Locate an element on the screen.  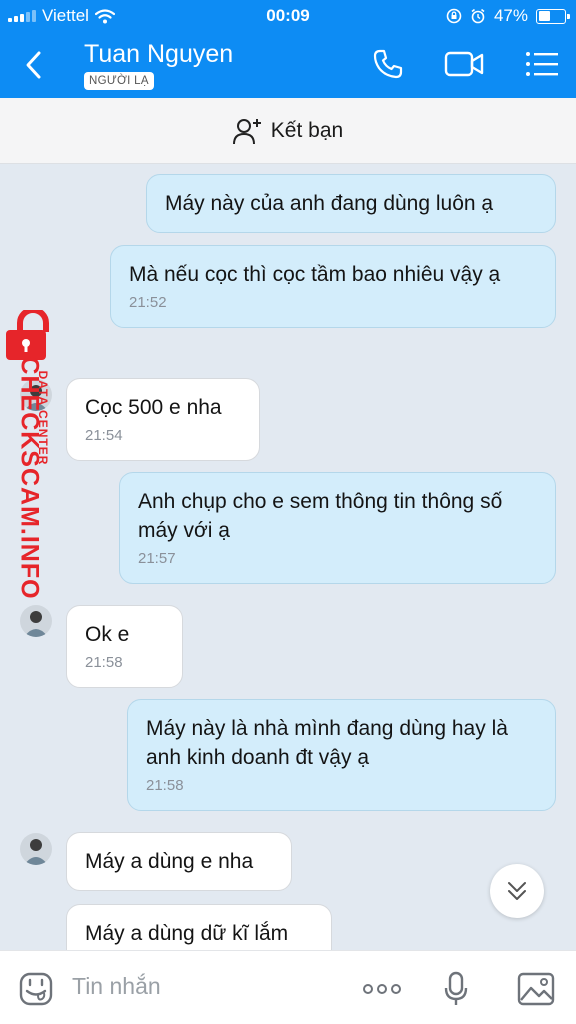
watermark-lock-icon is located at coordinates (27, 335).